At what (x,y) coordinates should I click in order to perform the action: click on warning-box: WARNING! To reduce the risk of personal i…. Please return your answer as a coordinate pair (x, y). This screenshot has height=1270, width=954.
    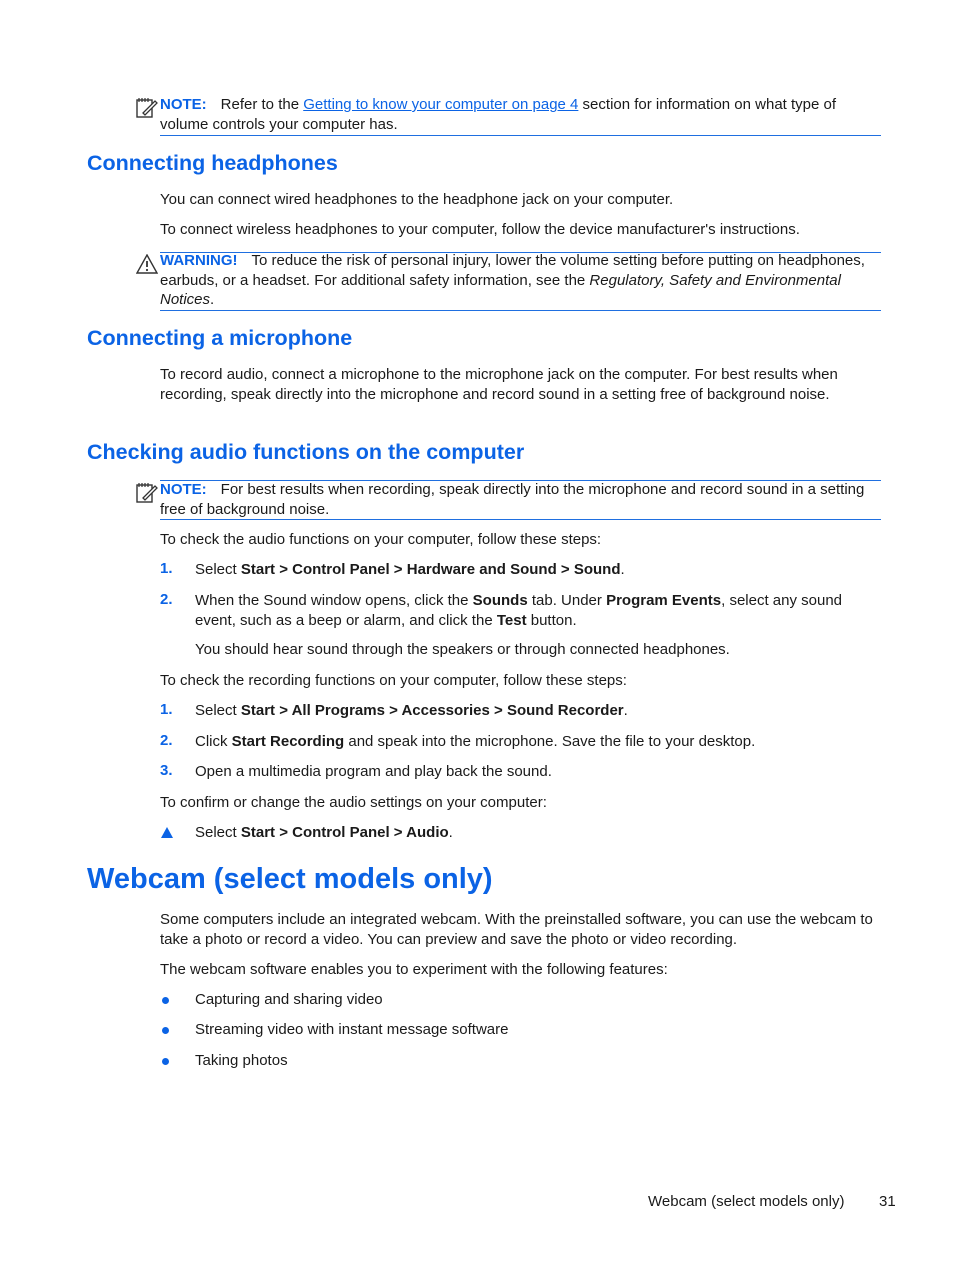
    Looking at the image, I should click on (520, 280).